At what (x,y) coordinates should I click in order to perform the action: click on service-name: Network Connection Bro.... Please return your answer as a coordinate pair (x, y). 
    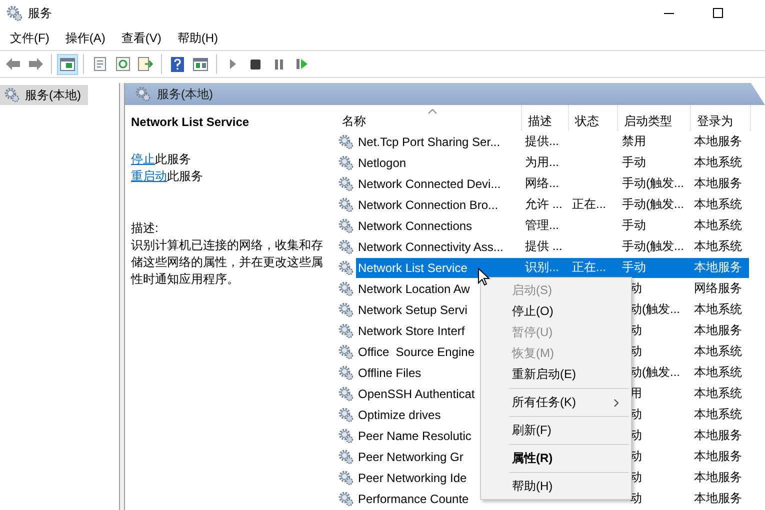
    Looking at the image, I should click on (438, 204).